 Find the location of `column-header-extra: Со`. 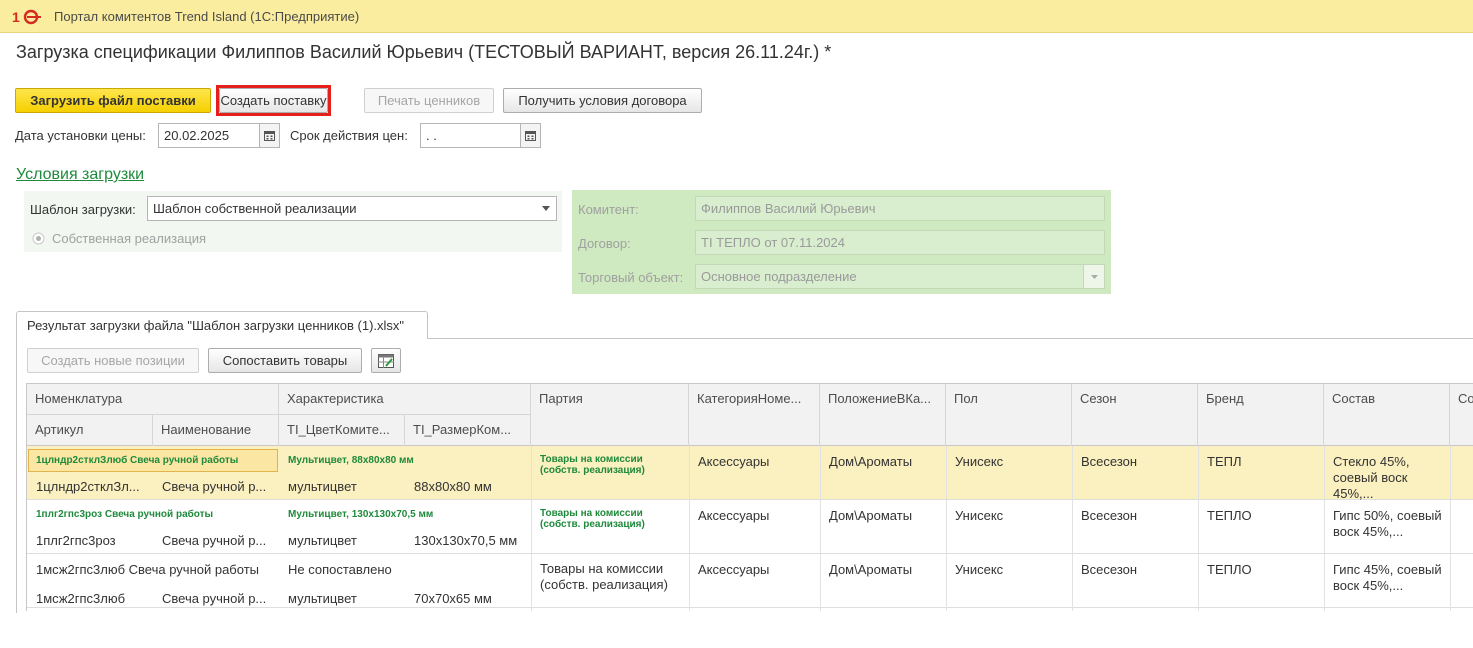

column-header-extra: Со is located at coordinates (1461, 415).